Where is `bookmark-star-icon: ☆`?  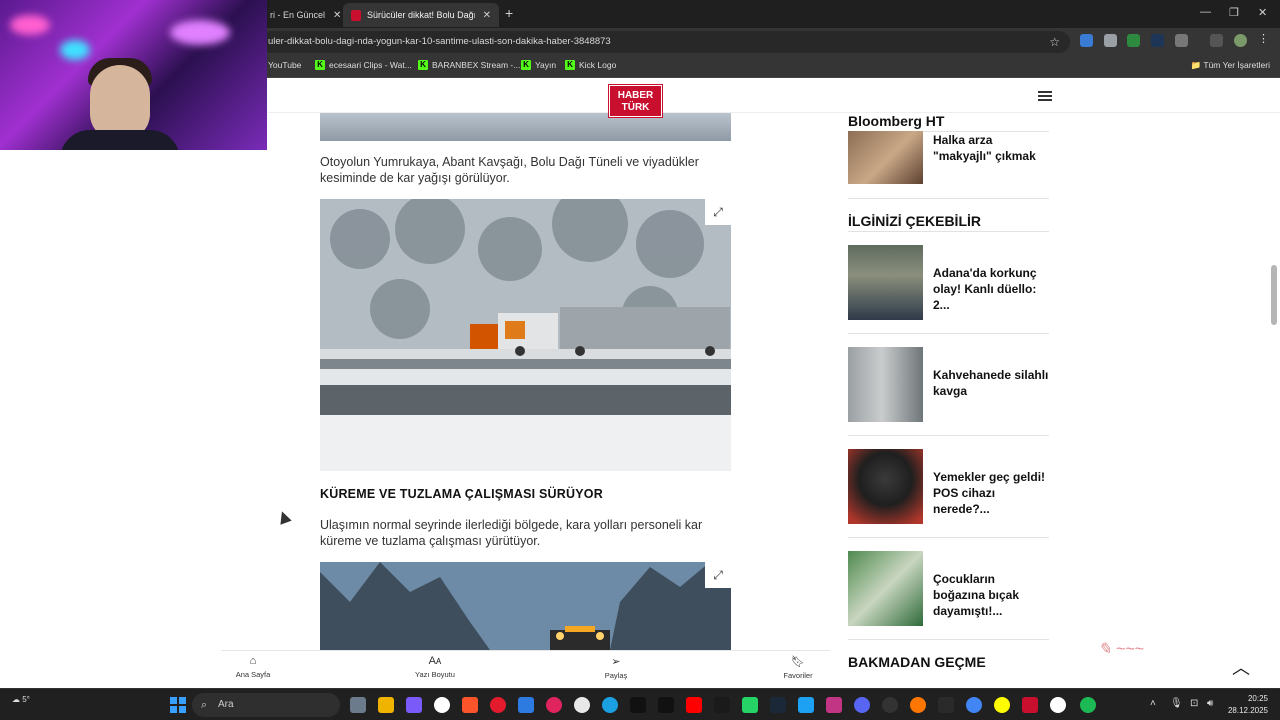 bookmark-star-icon: ☆ is located at coordinates (1054, 42).